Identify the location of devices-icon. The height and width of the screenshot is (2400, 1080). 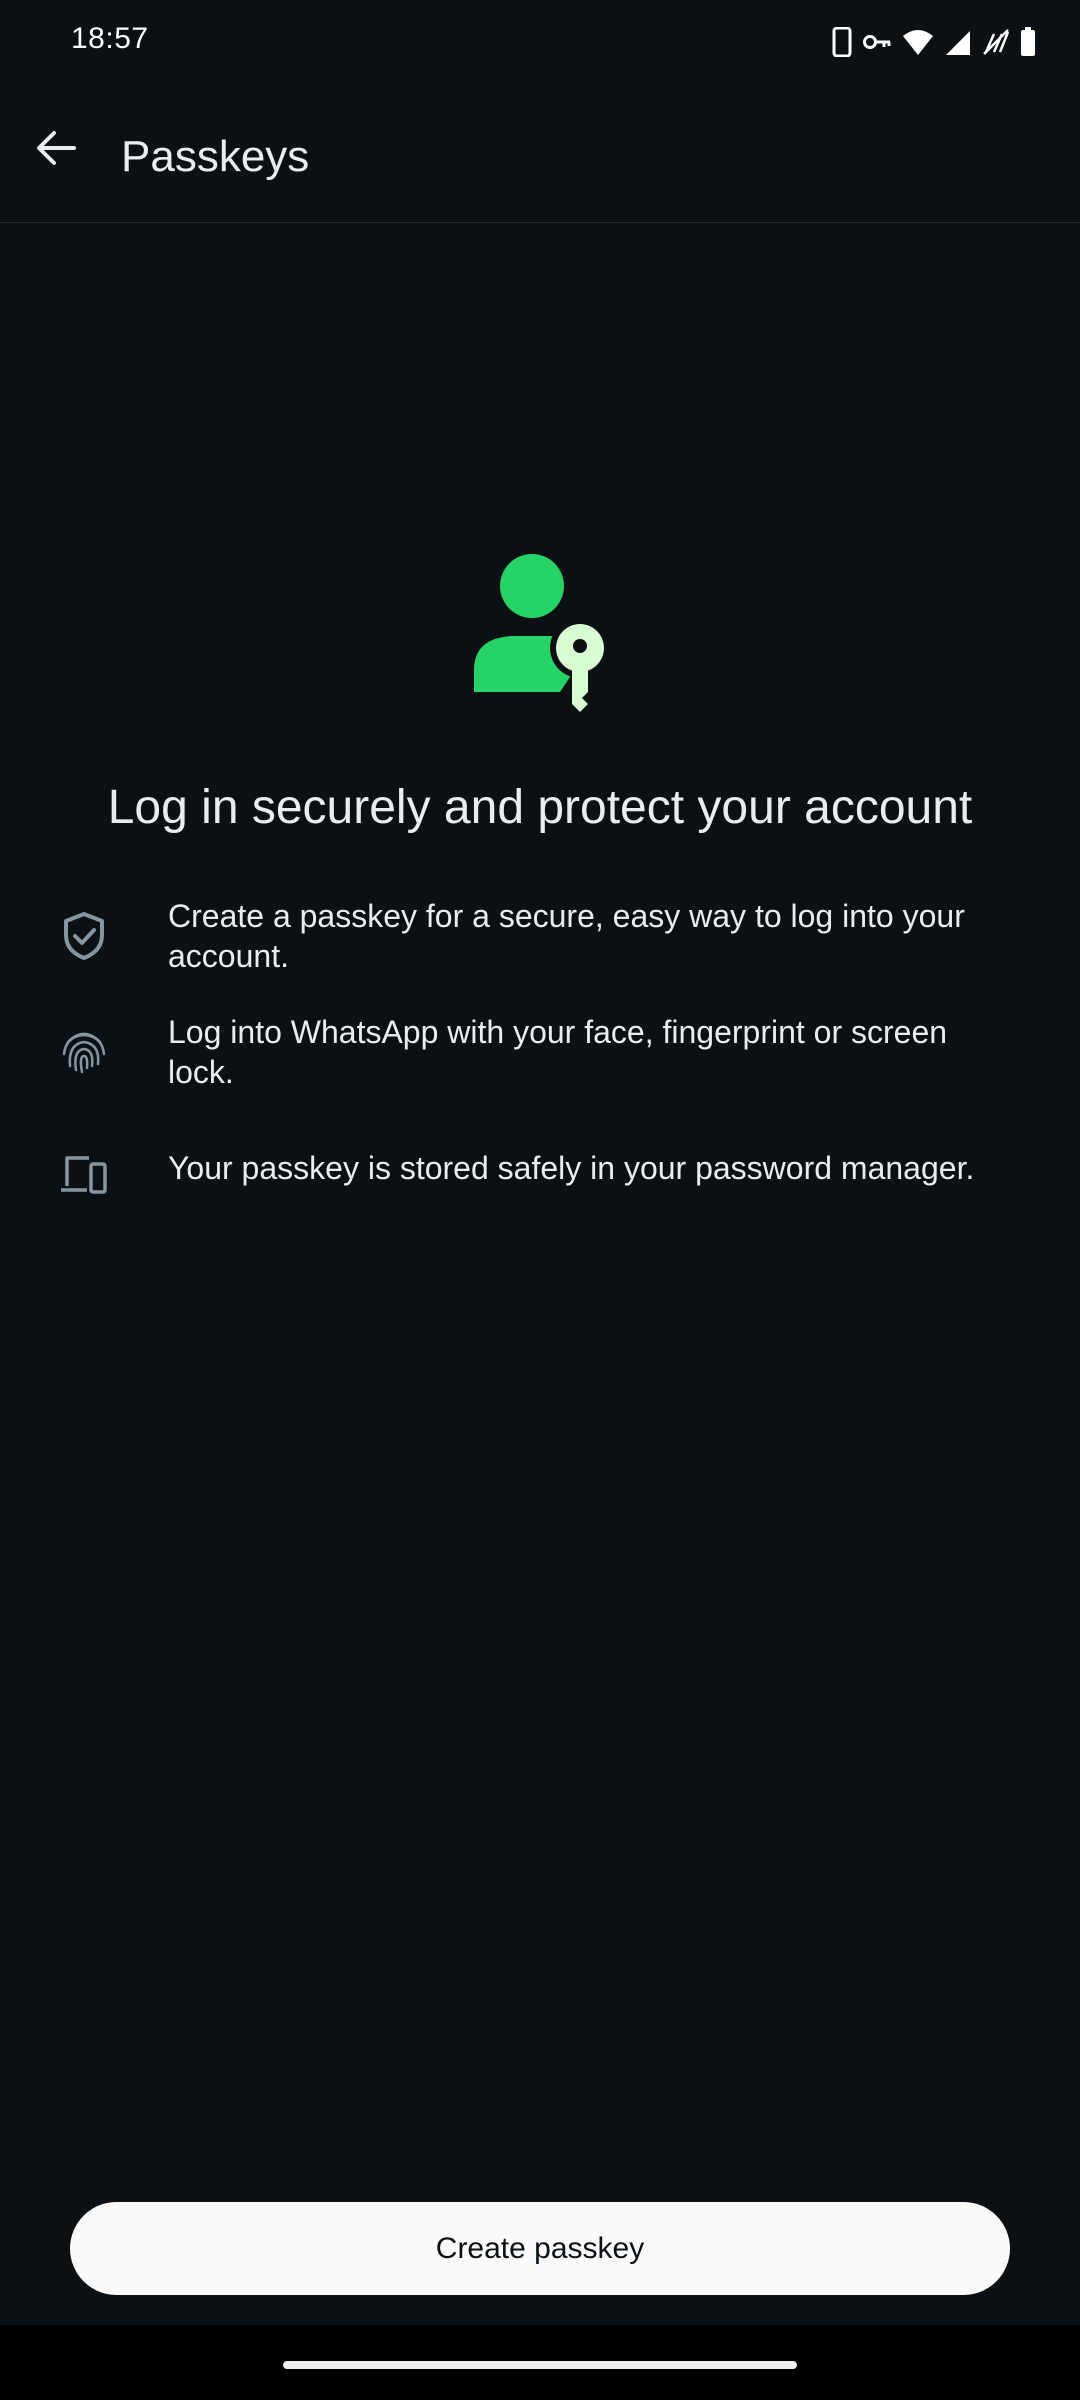
(84, 1174).